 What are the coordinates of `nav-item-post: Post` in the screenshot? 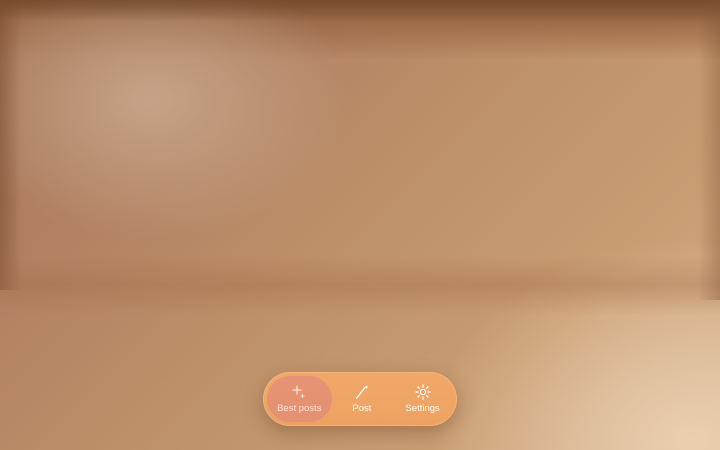 It's located at (362, 399).